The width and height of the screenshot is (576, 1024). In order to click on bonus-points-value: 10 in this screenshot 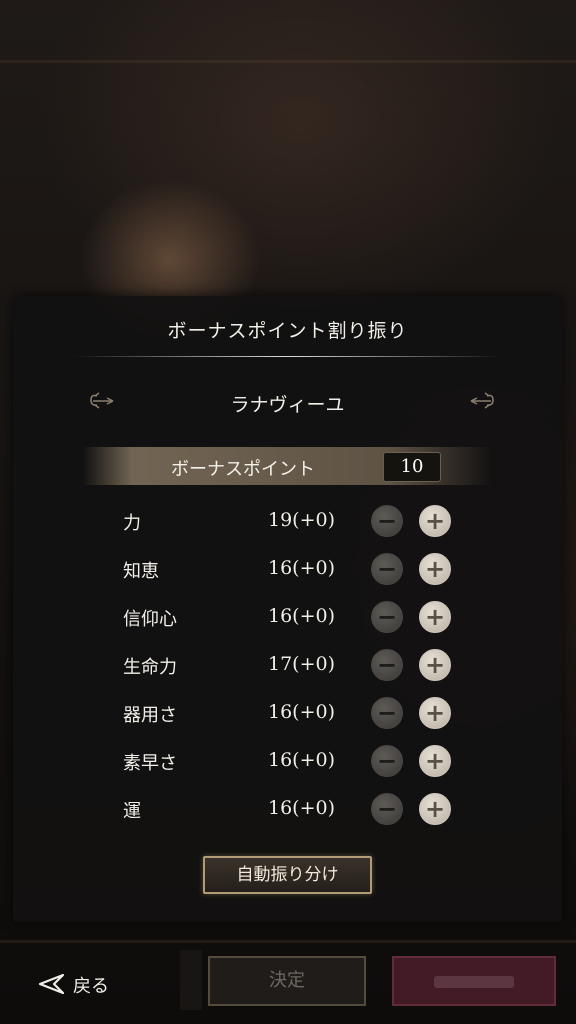, I will do `click(412, 467)`.